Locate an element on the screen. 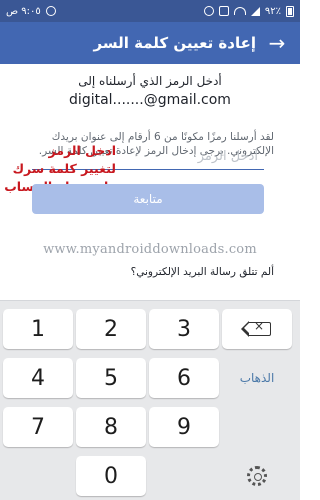 This screenshot has width=320, height=500. gear-icon is located at coordinates (257, 476).